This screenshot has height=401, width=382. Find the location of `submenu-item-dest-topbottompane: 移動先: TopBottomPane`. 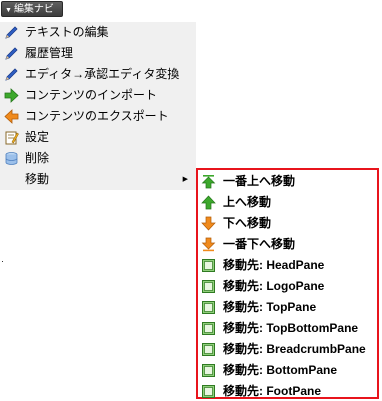

submenu-item-dest-topbottompane: 移動先: TopBottomPane is located at coordinates (287, 328).